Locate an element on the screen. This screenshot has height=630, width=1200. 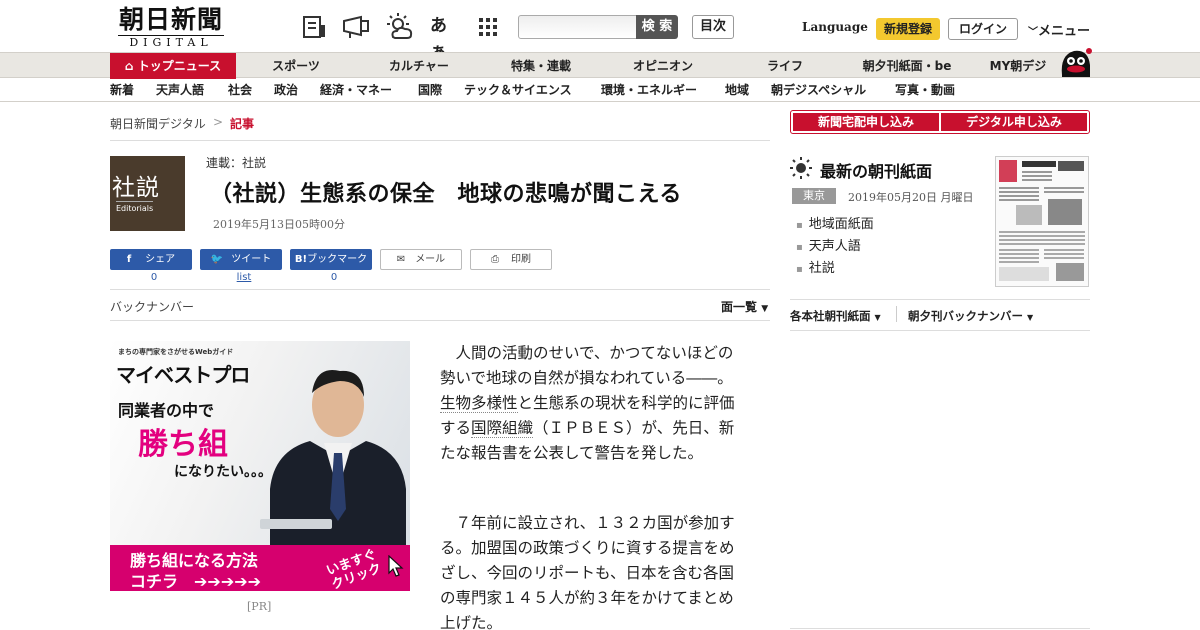
facebook-share-button: f シェア is located at coordinates (151, 259).